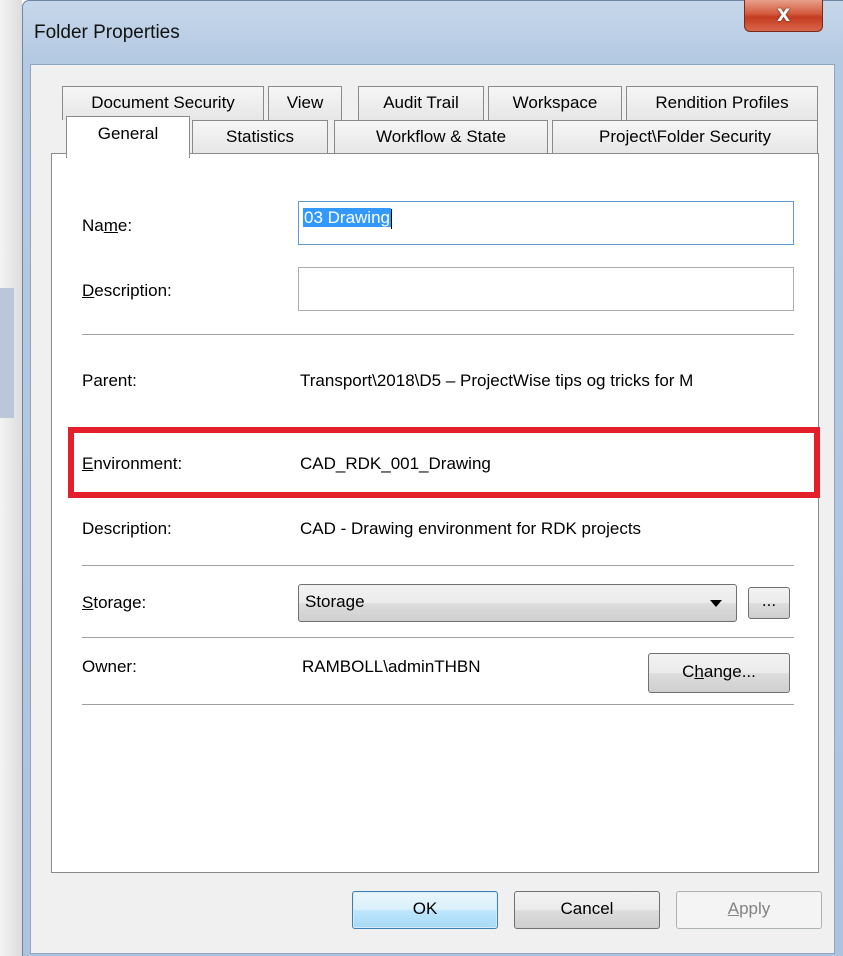  Describe the element at coordinates (444, 462) in the screenshot. I see `environment-highlight-box` at that location.